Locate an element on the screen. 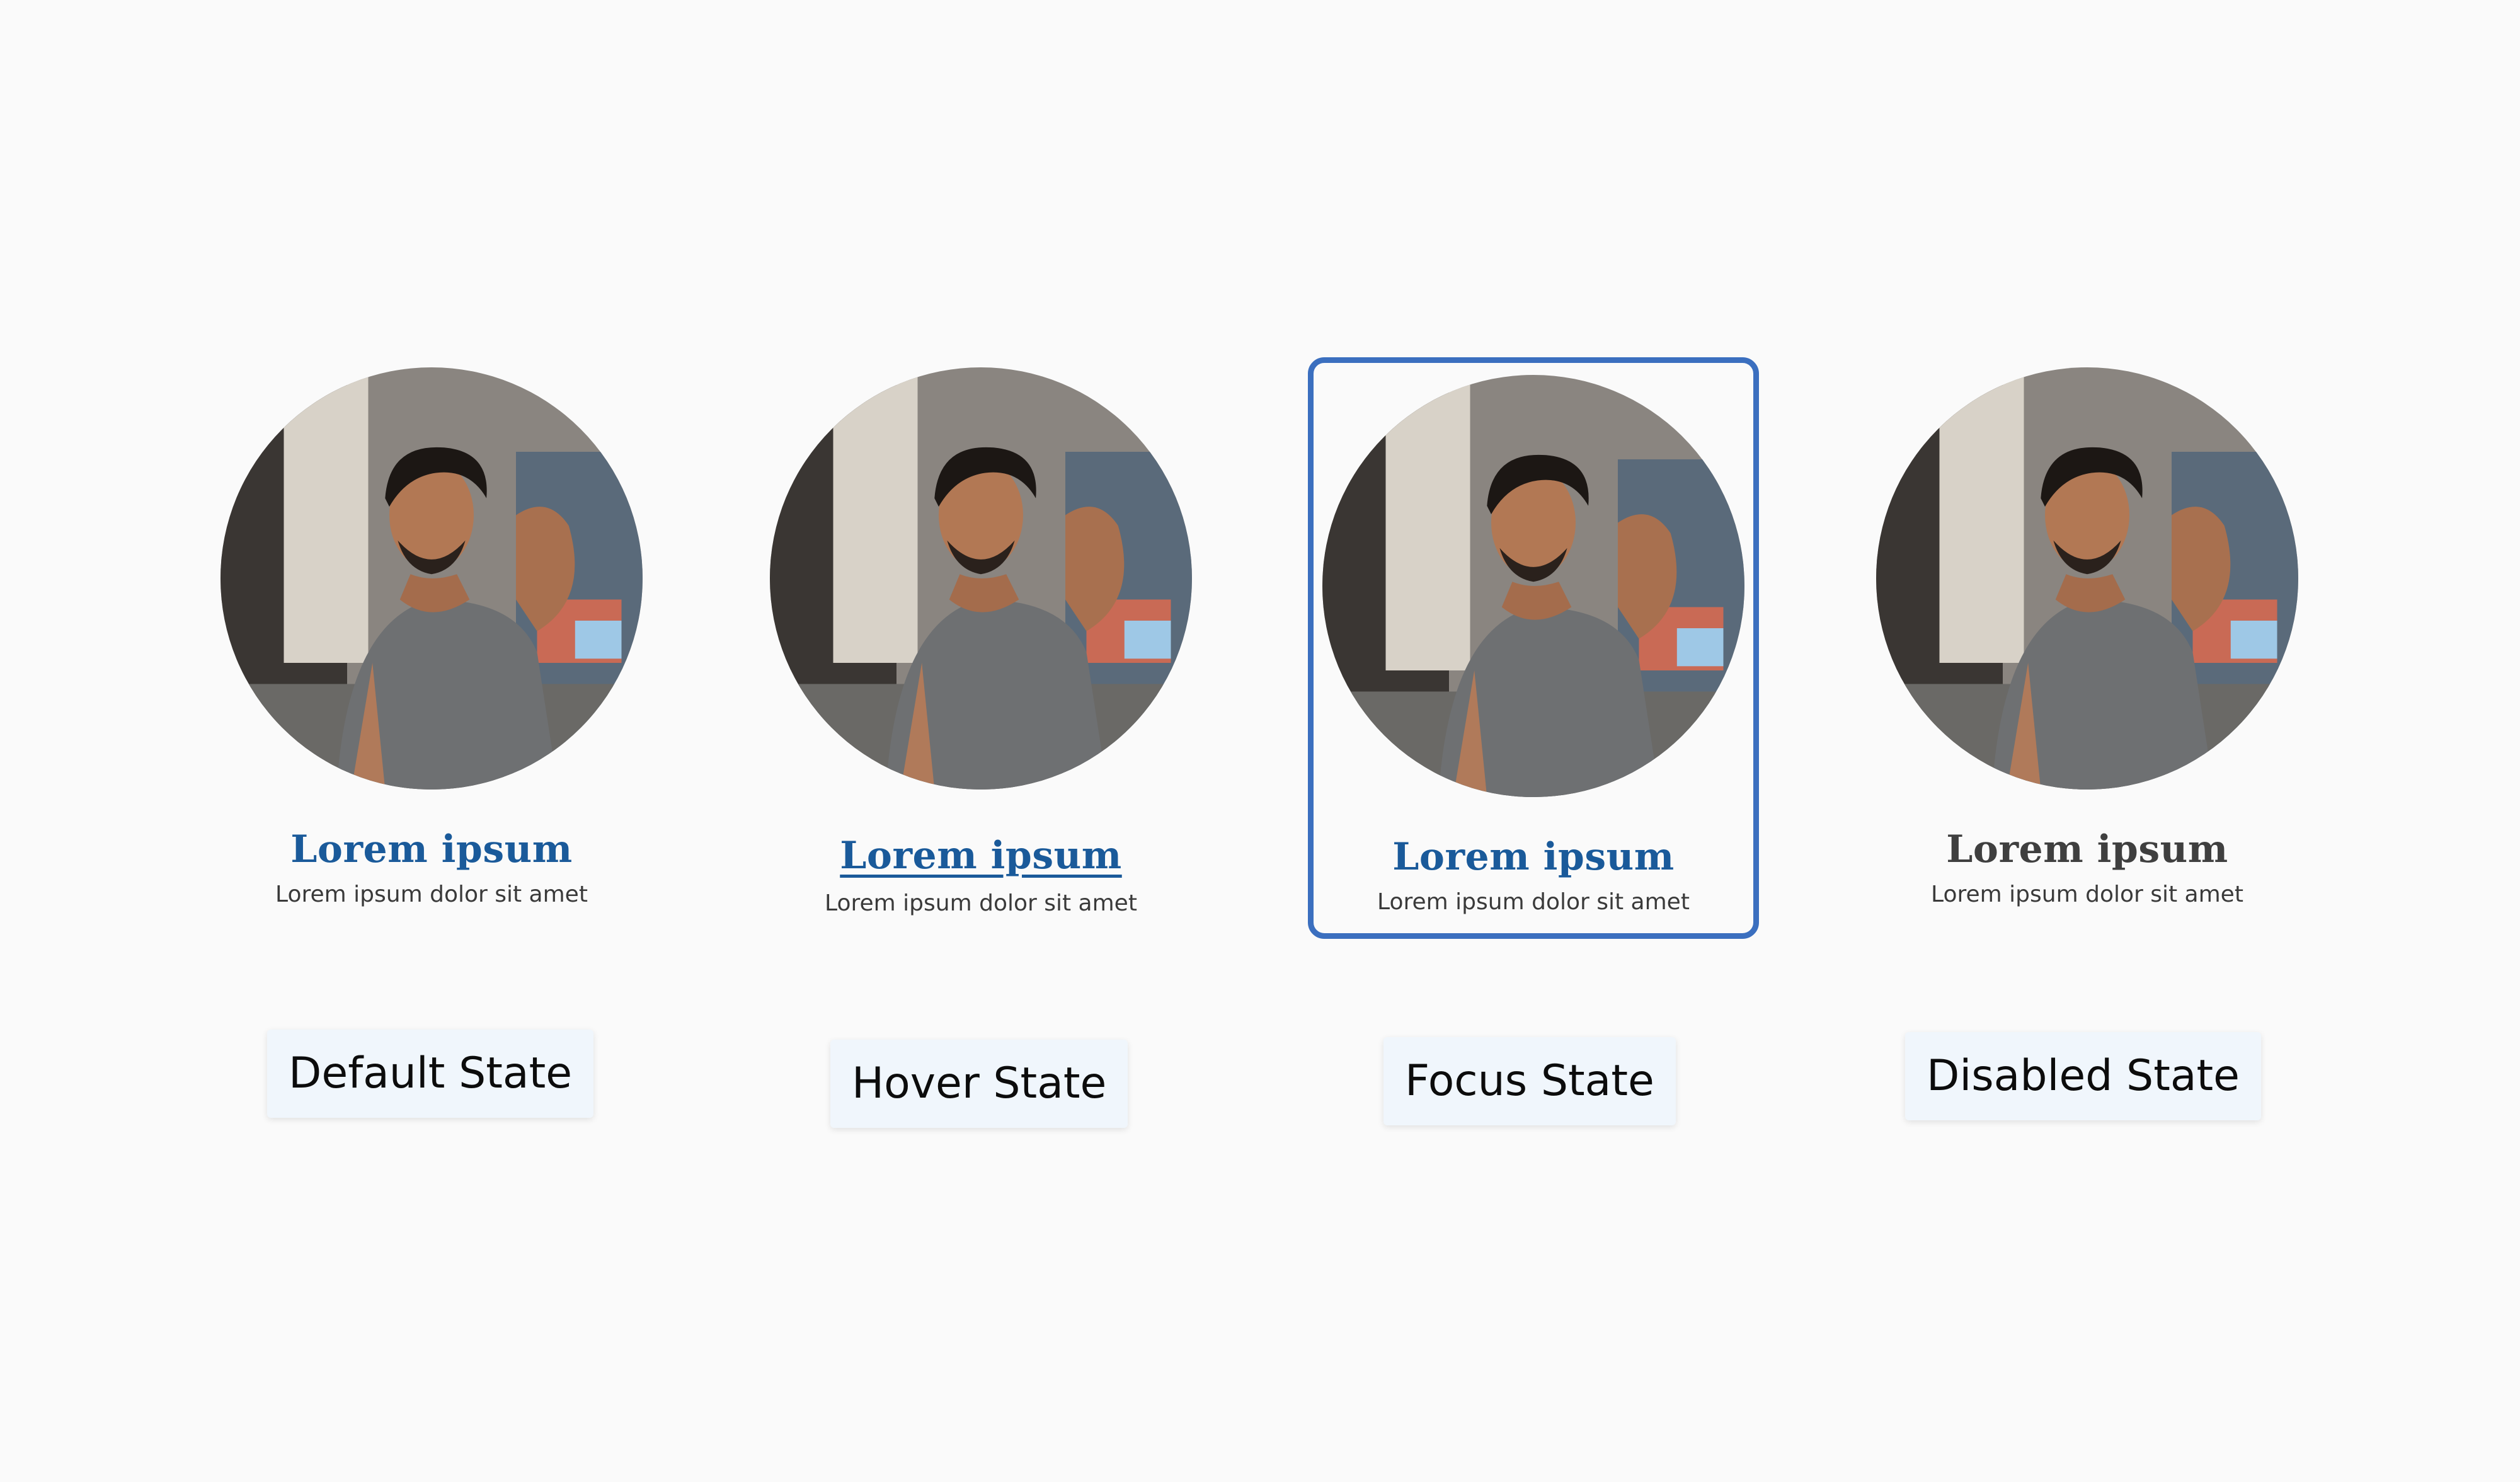 The image size is (2520, 1482). profile-name: Lorem ipsum is located at coordinates (2087, 849).